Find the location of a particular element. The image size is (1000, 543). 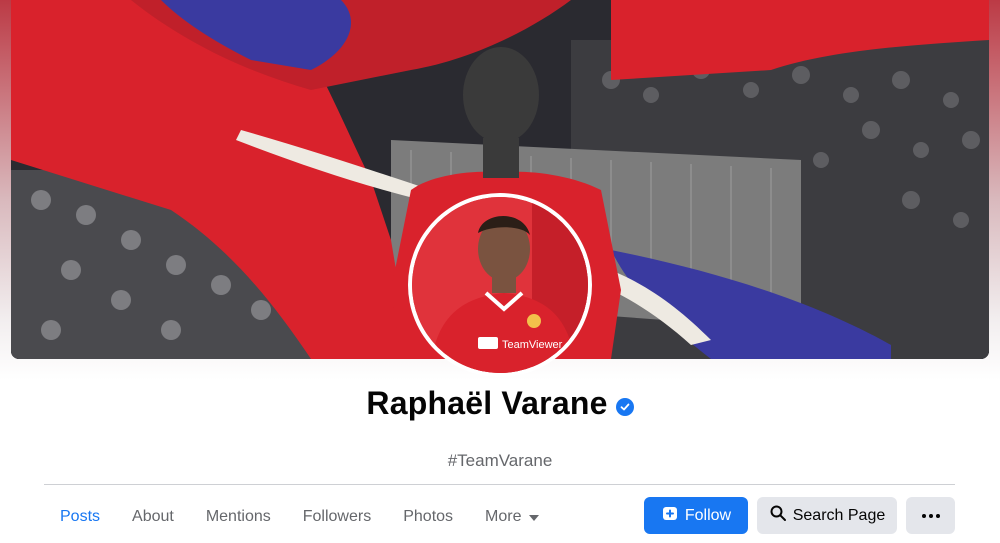

divider is located at coordinates (499, 484).